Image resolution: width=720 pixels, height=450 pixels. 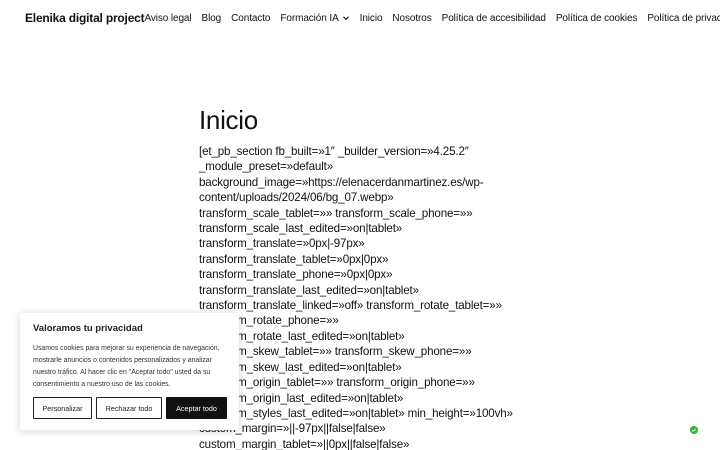 I want to click on nav-item-aviso-legal: Aviso legal, so click(x=167, y=18).